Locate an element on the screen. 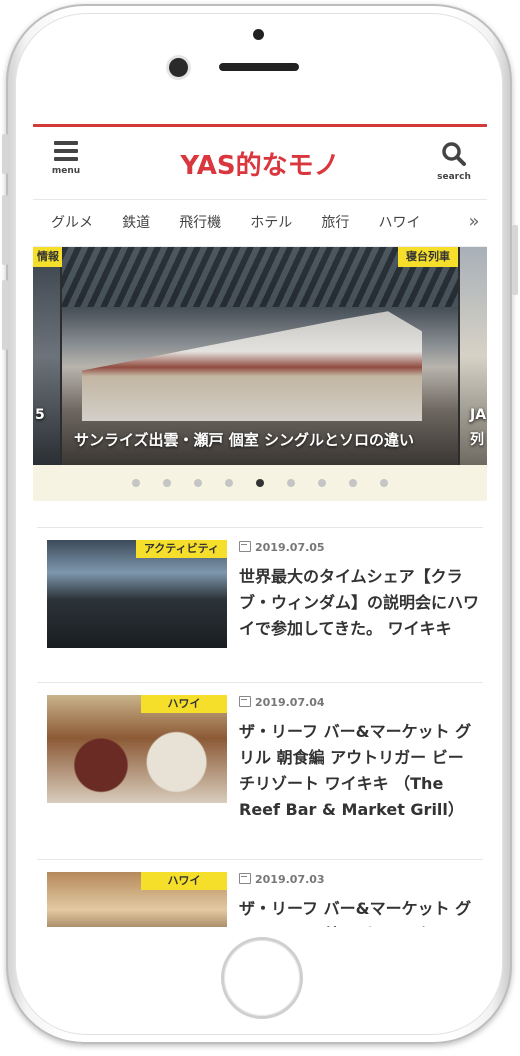 The height and width of the screenshot is (1056, 520). nav-item-hotel: ホテル is located at coordinates (271, 223).